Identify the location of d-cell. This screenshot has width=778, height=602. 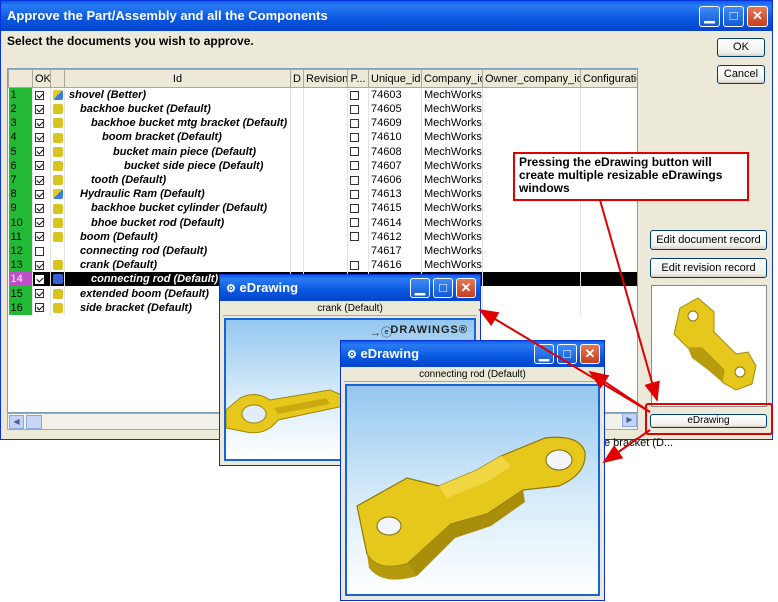
(297, 194).